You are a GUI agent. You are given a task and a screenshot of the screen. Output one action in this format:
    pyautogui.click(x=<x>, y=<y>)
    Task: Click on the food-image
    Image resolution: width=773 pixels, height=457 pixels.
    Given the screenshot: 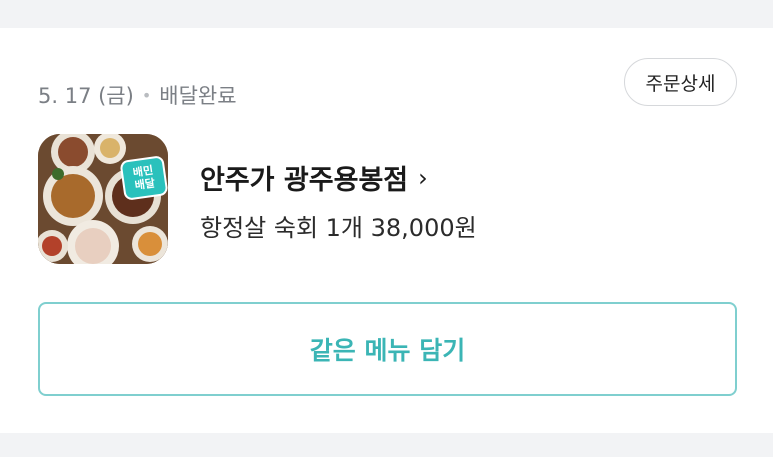 What is the action you would take?
    pyautogui.click(x=103, y=199)
    